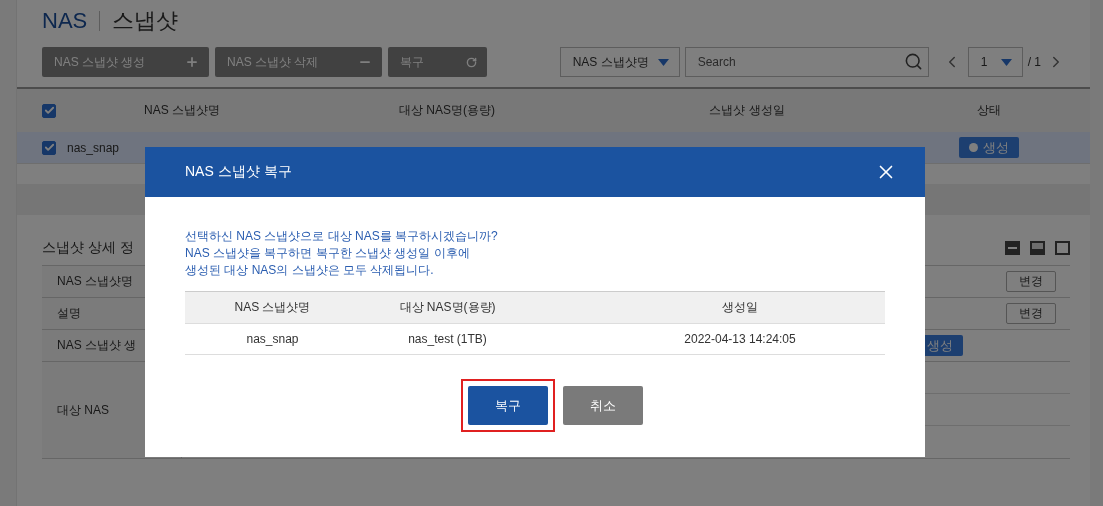  I want to click on row-checkbox, so click(49, 147).